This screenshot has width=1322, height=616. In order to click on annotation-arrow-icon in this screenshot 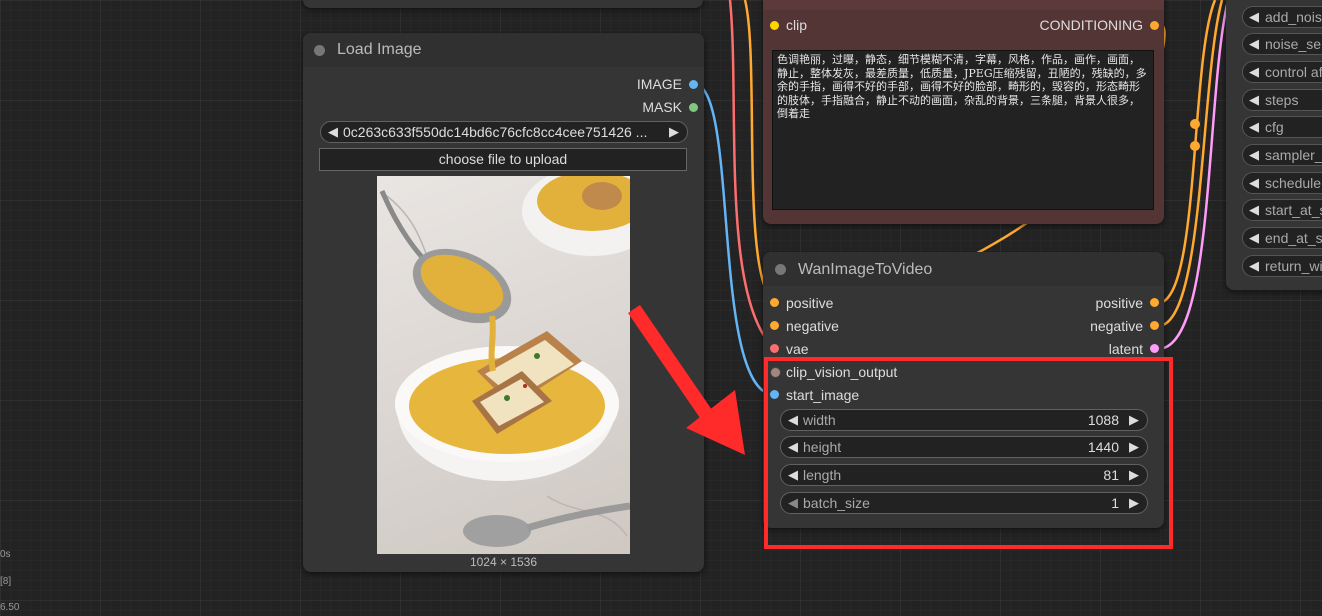, I will do `click(686, 380)`.